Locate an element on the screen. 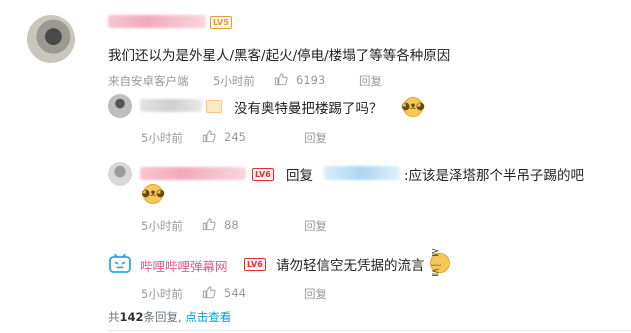  total-count: 142 is located at coordinates (131, 317).